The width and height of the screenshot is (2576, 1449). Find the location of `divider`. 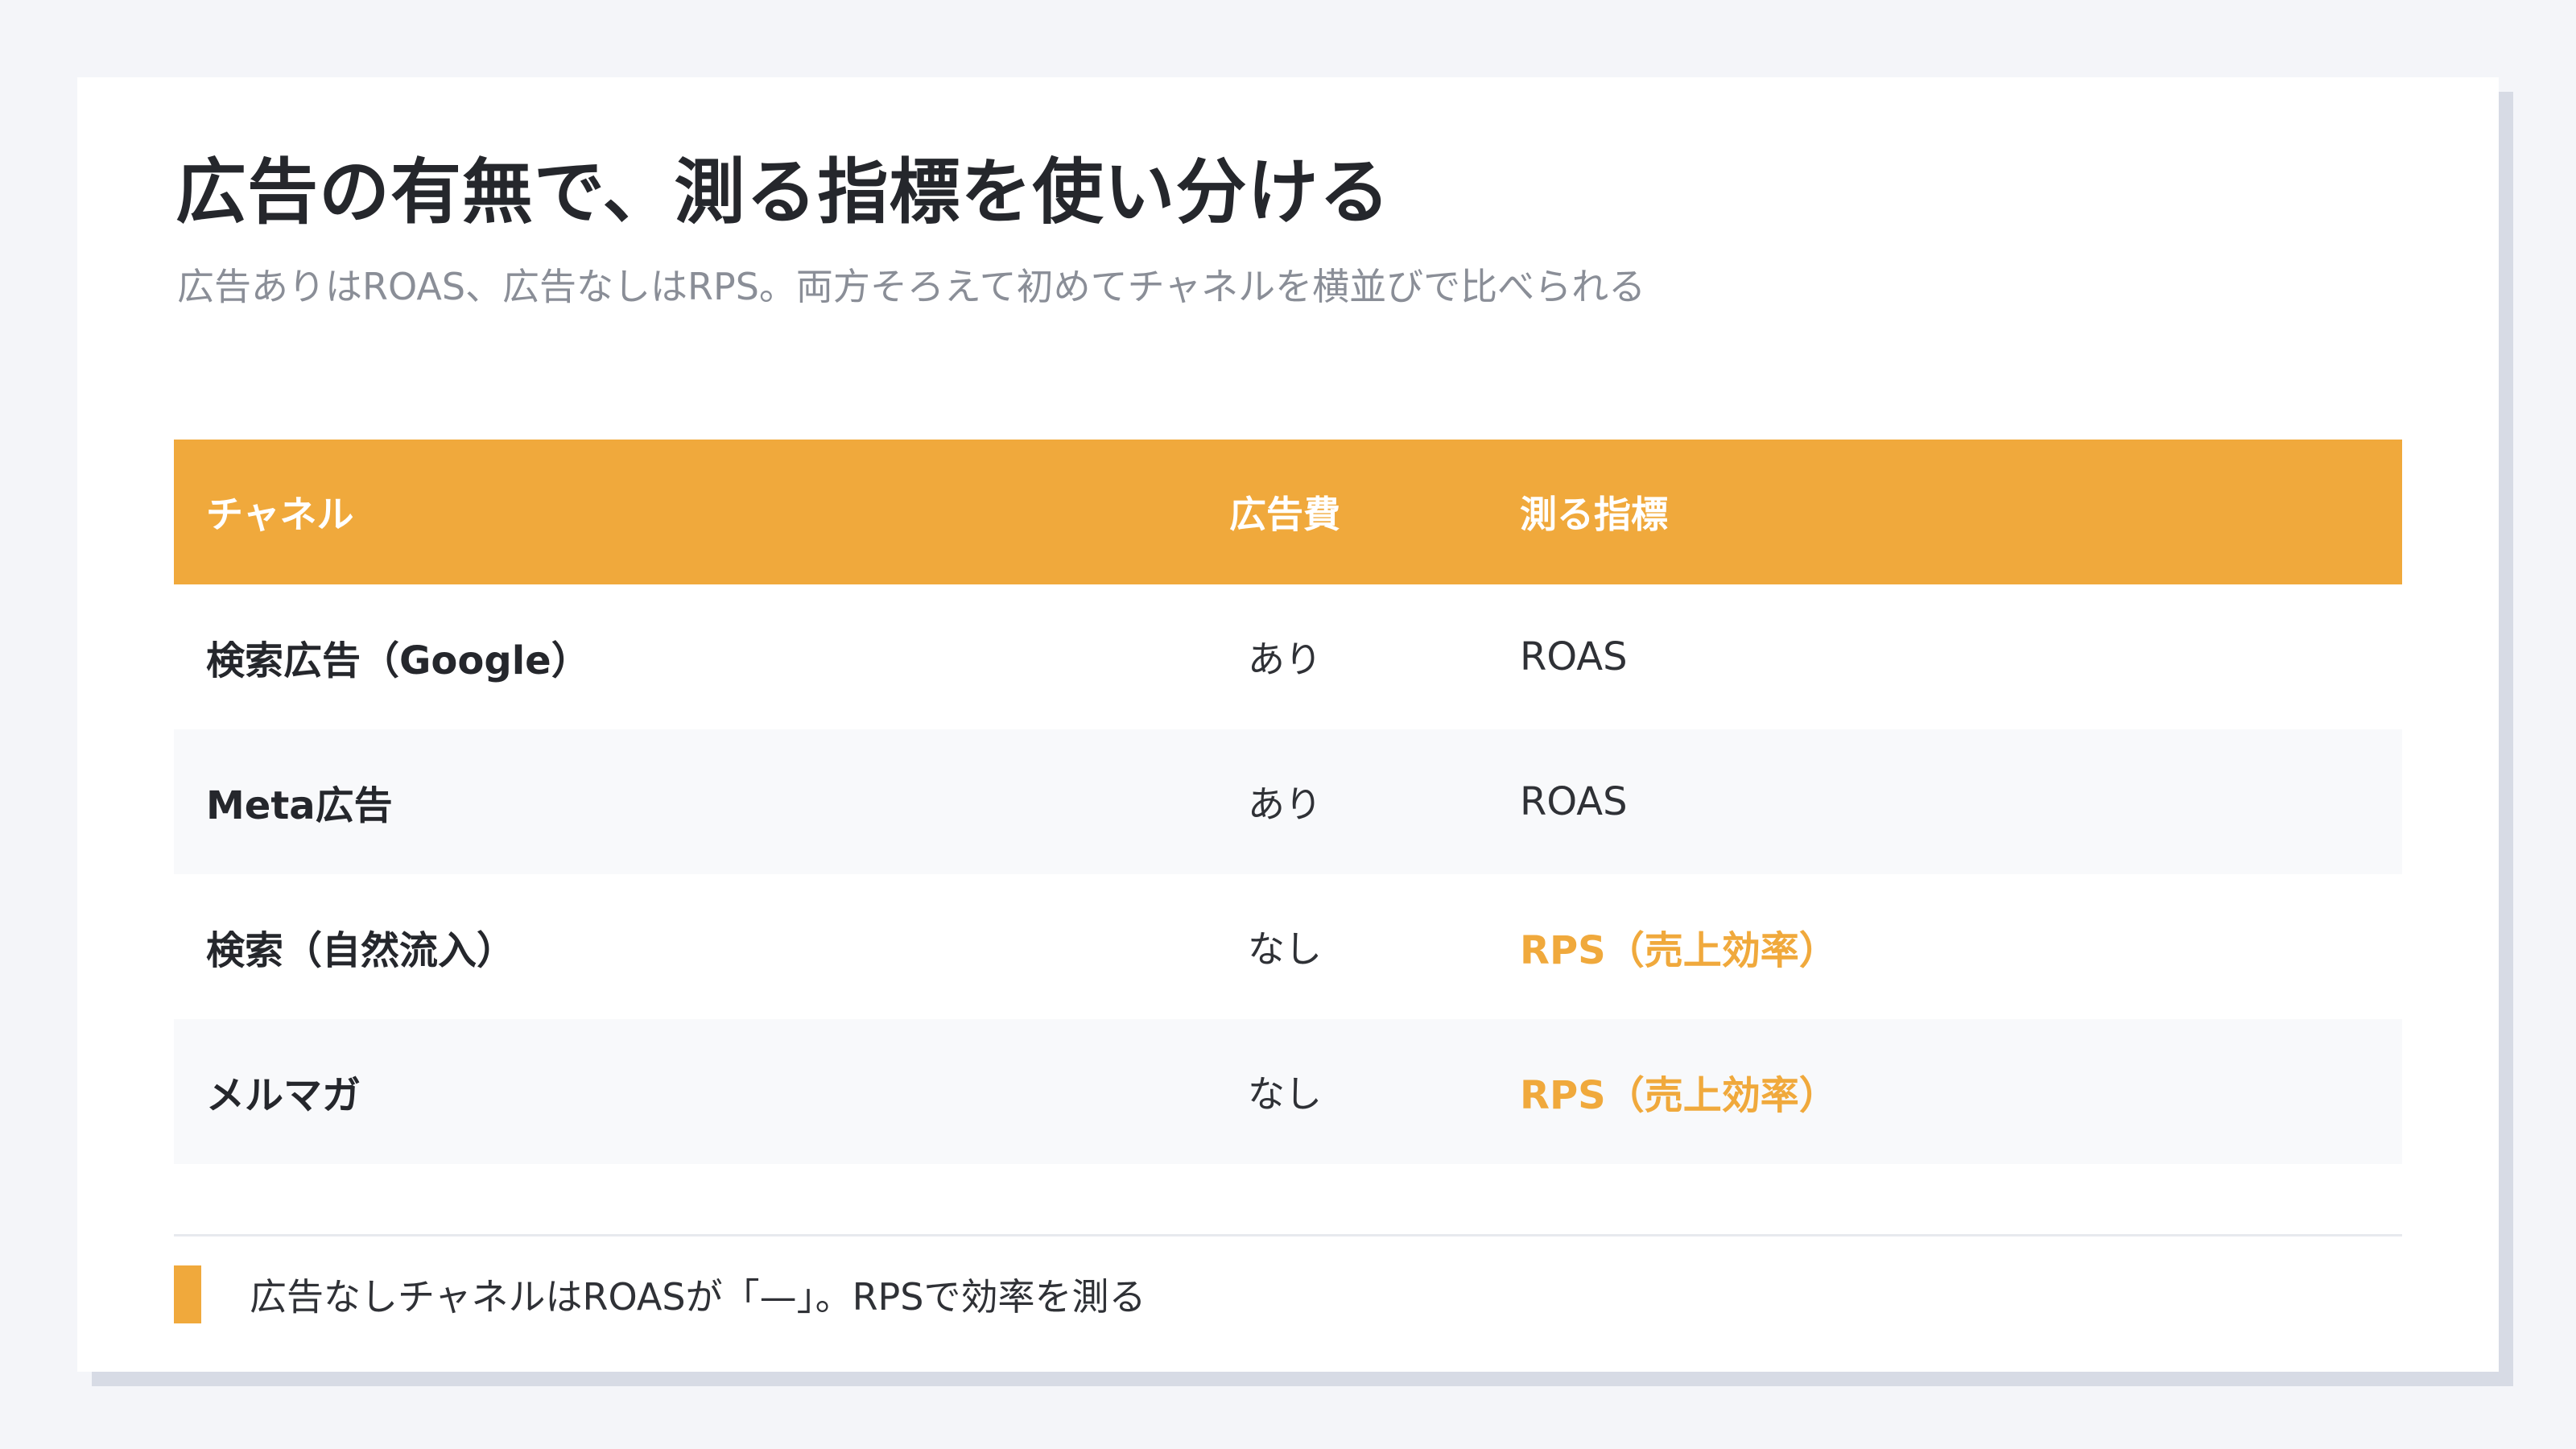

divider is located at coordinates (1288, 1235).